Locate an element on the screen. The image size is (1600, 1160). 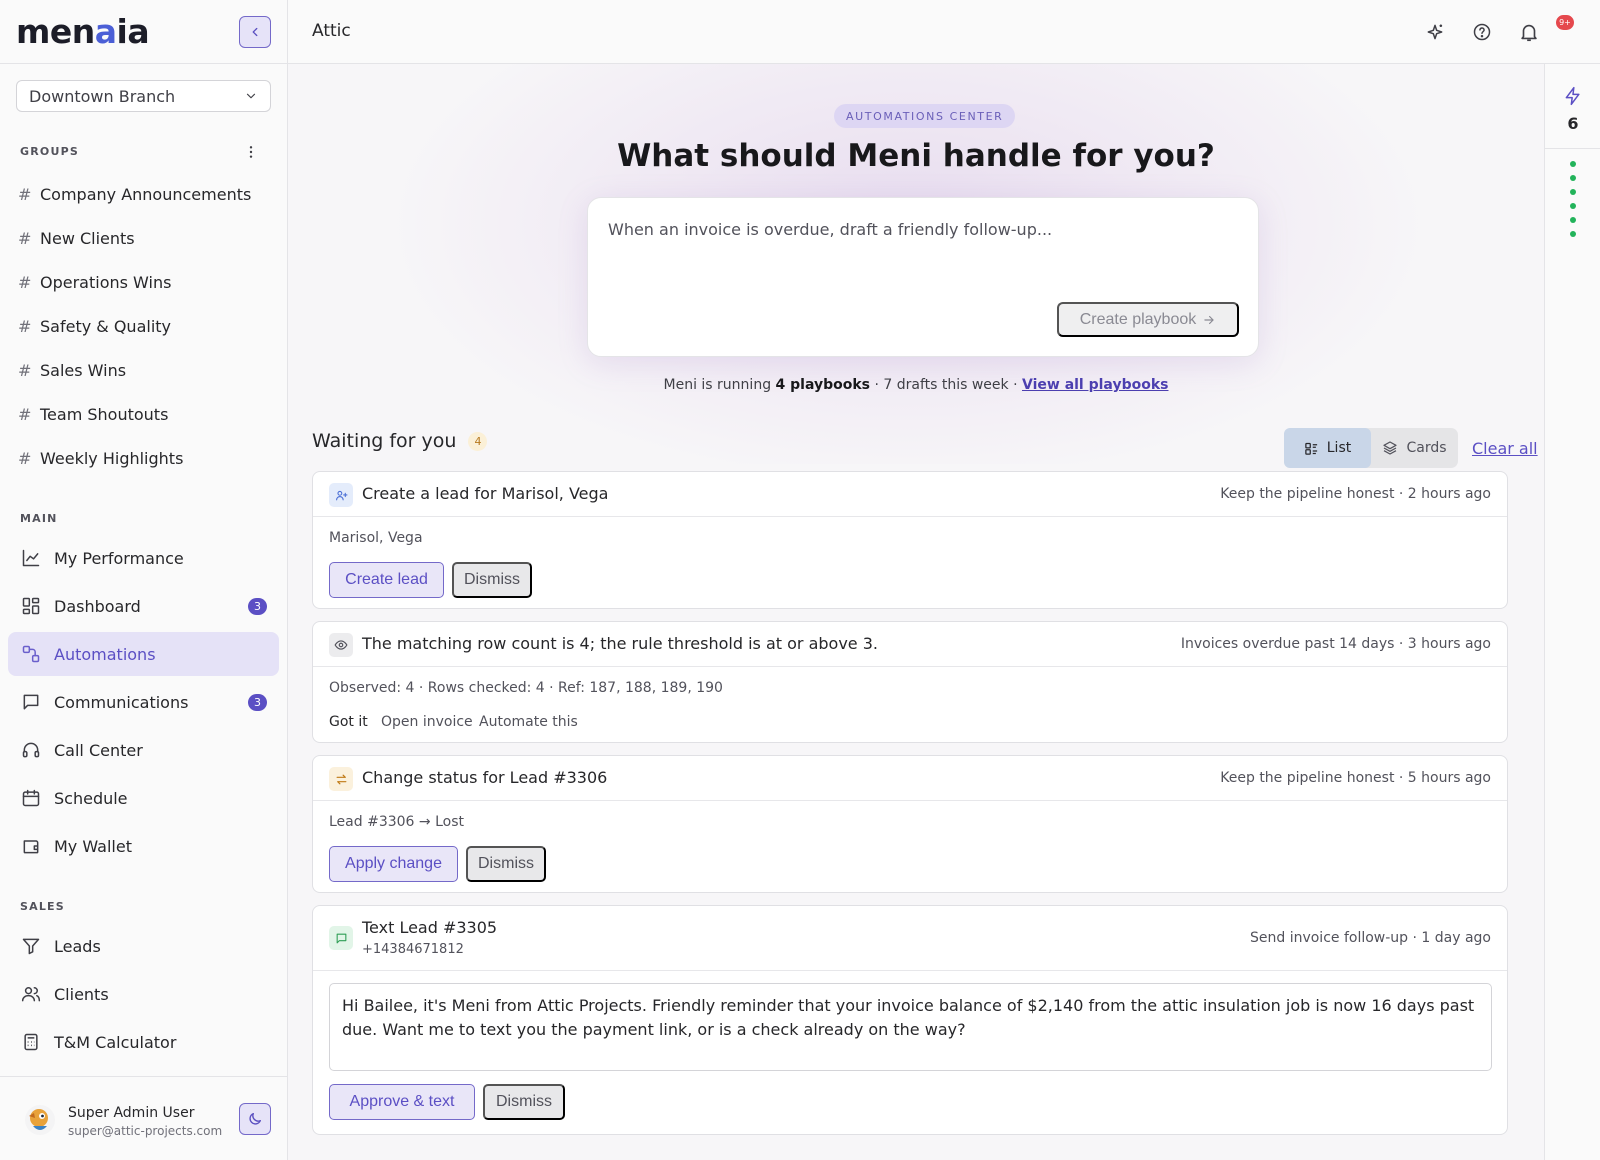
hero-headline: What should Meni handle for you? is located at coordinates (916, 156).